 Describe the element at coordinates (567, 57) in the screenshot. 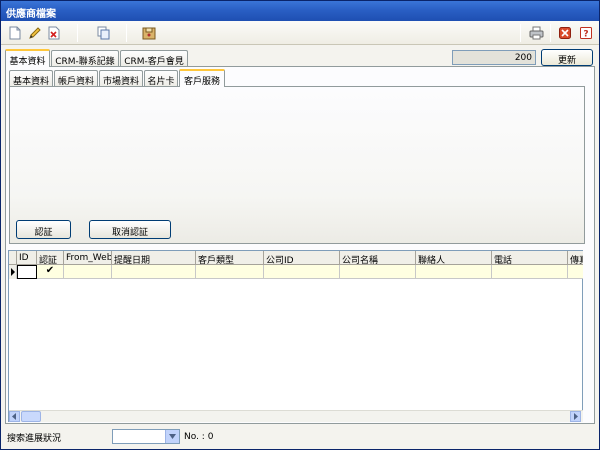

I see `refresh-button: 更新` at that location.